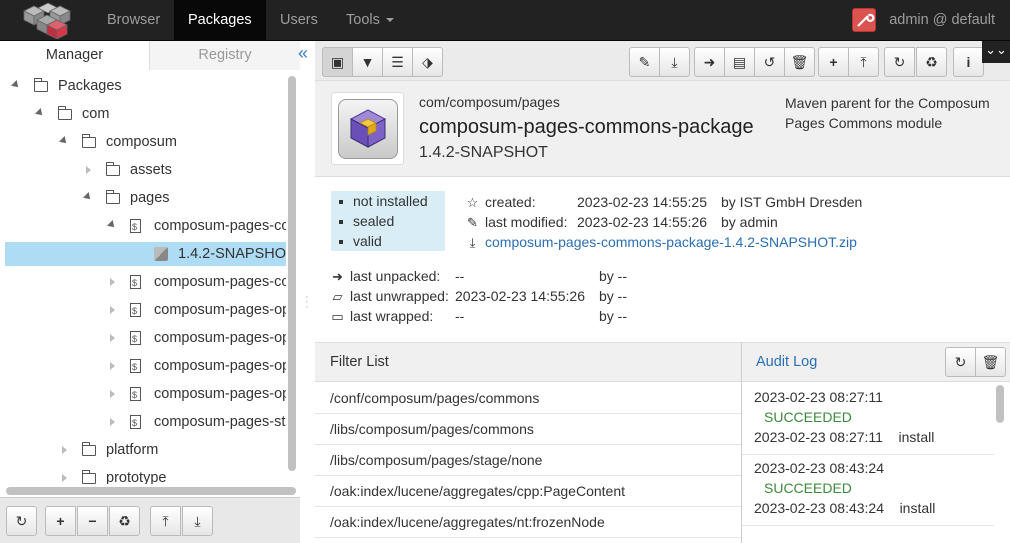 The height and width of the screenshot is (543, 1010). I want to click on nav-tools: Tools, so click(370, 20).